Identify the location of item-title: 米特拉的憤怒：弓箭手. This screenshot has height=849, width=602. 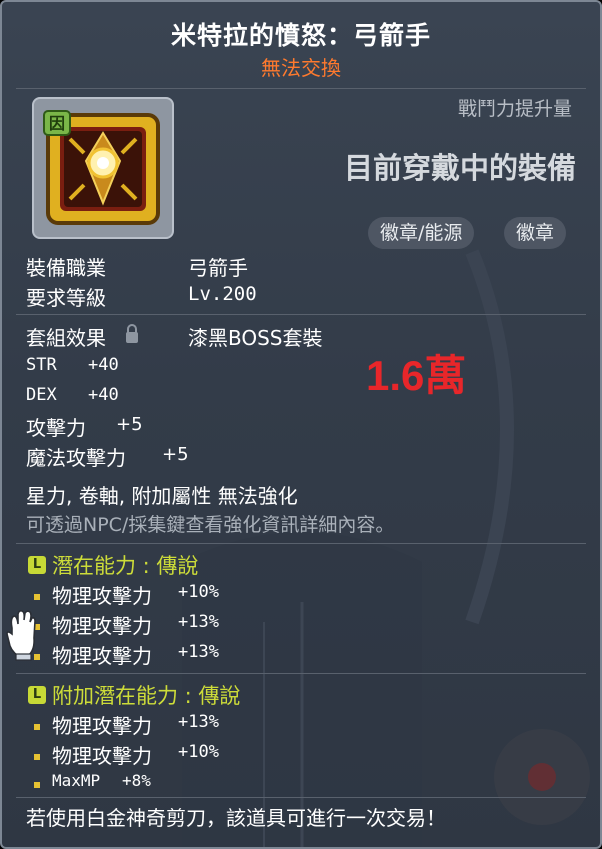
(300, 35).